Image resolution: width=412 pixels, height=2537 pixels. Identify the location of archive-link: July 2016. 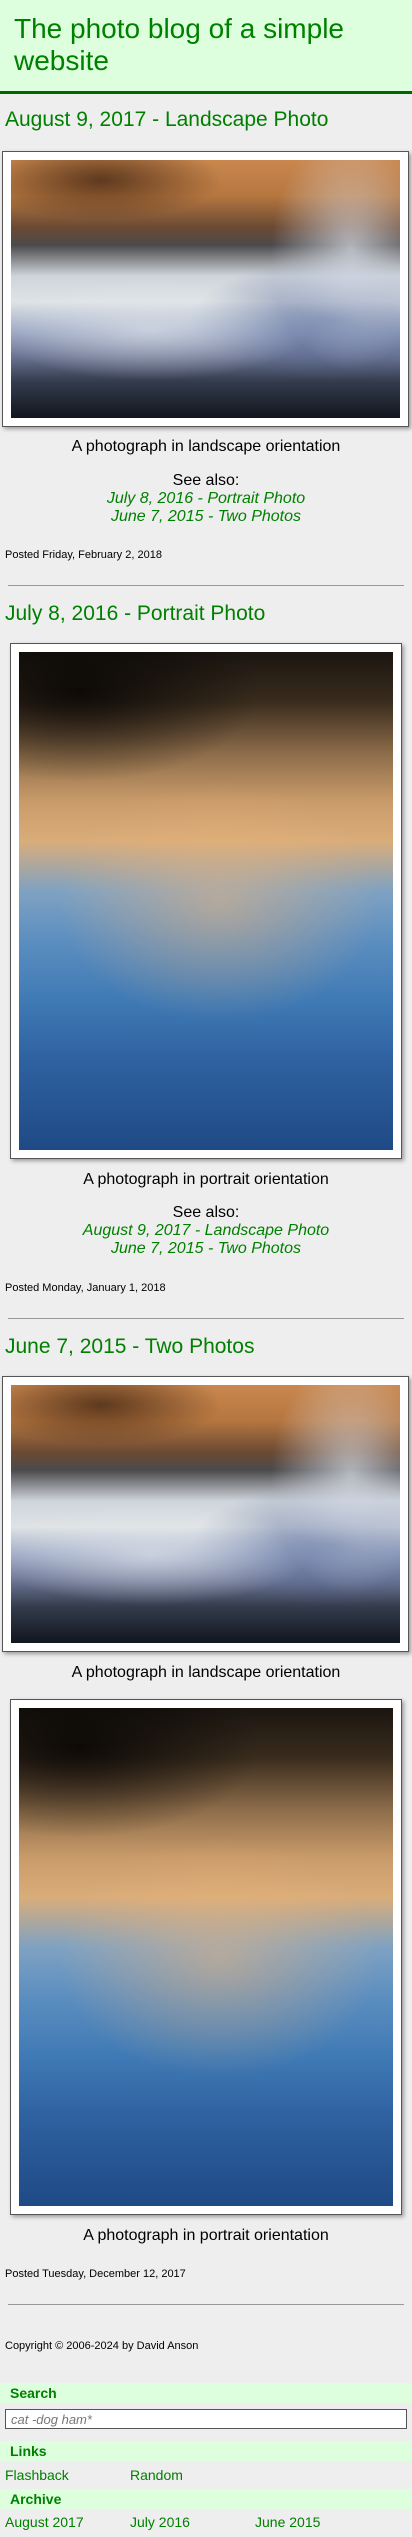
(160, 2522).